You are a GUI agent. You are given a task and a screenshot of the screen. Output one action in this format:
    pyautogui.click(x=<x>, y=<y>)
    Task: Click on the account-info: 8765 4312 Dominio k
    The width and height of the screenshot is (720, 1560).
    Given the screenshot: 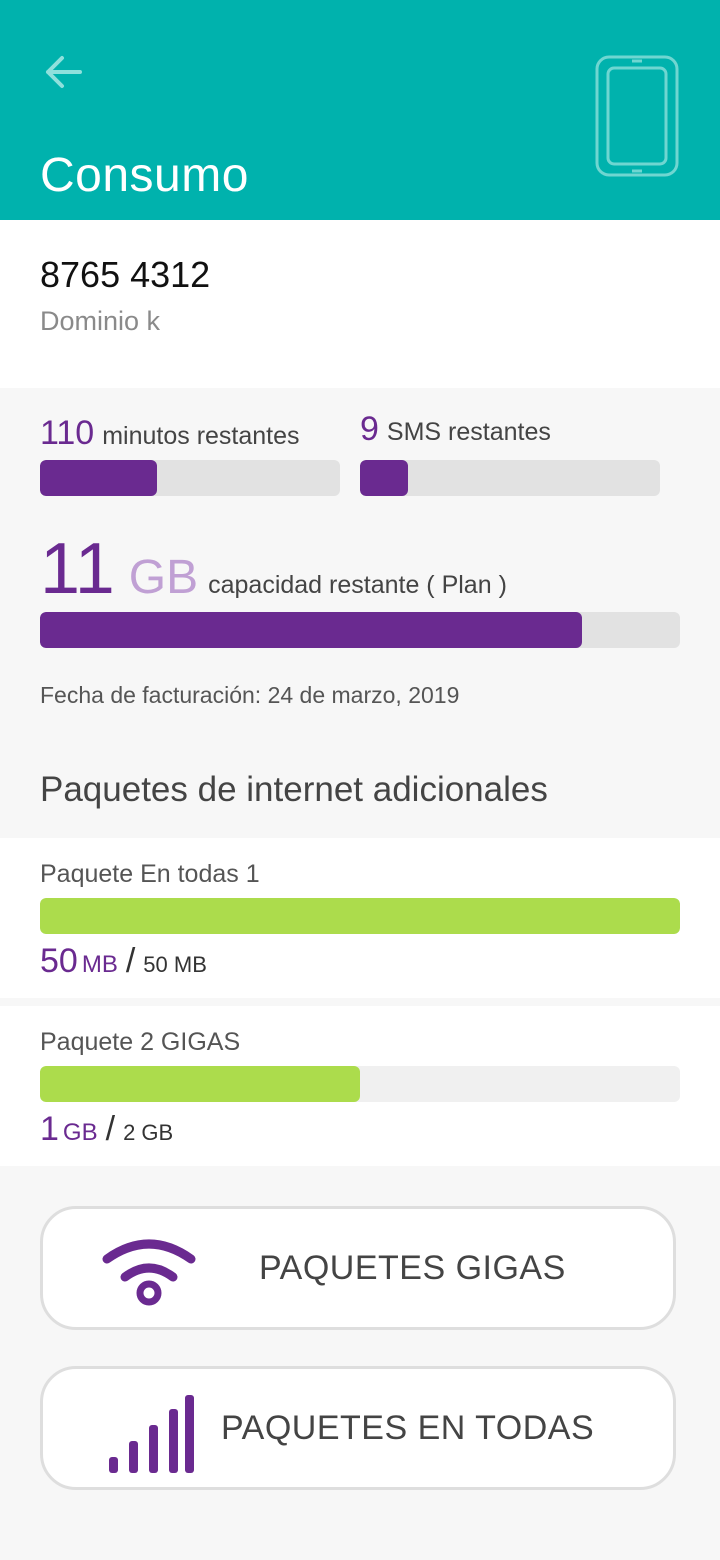 What is the action you would take?
    pyautogui.click(x=360, y=304)
    